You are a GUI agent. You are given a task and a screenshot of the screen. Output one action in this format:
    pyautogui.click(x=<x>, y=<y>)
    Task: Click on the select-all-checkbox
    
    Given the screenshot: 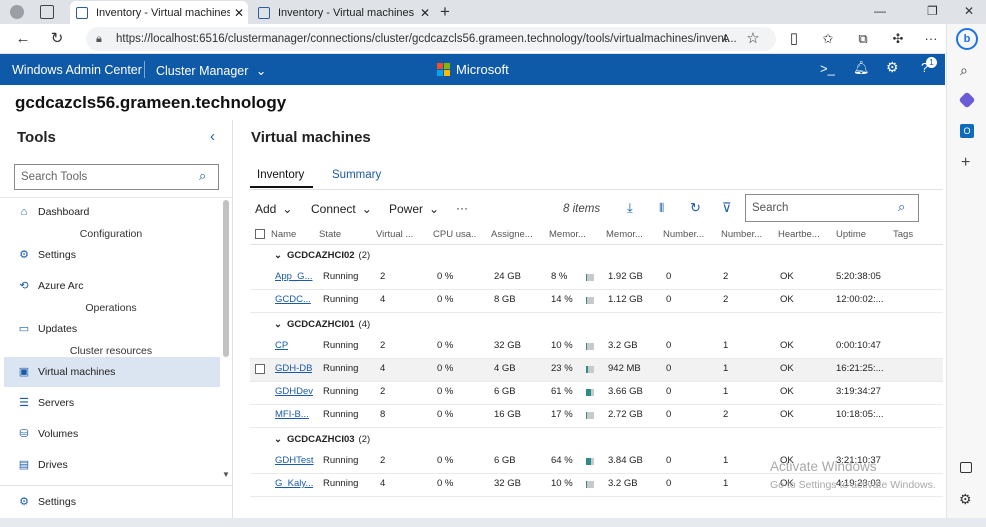 What is the action you would take?
    pyautogui.click(x=260, y=234)
    